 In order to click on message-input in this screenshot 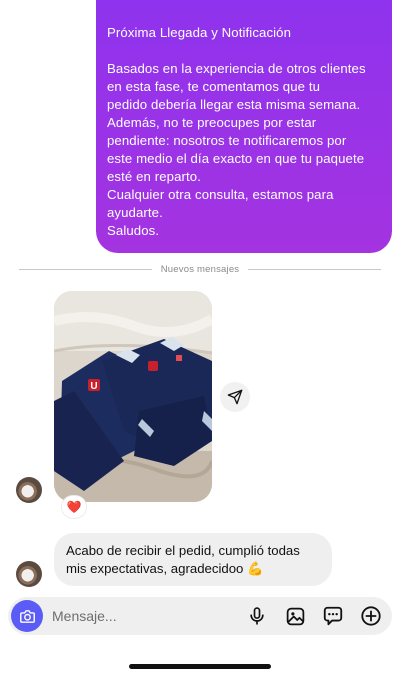, I will do `click(148, 616)`.